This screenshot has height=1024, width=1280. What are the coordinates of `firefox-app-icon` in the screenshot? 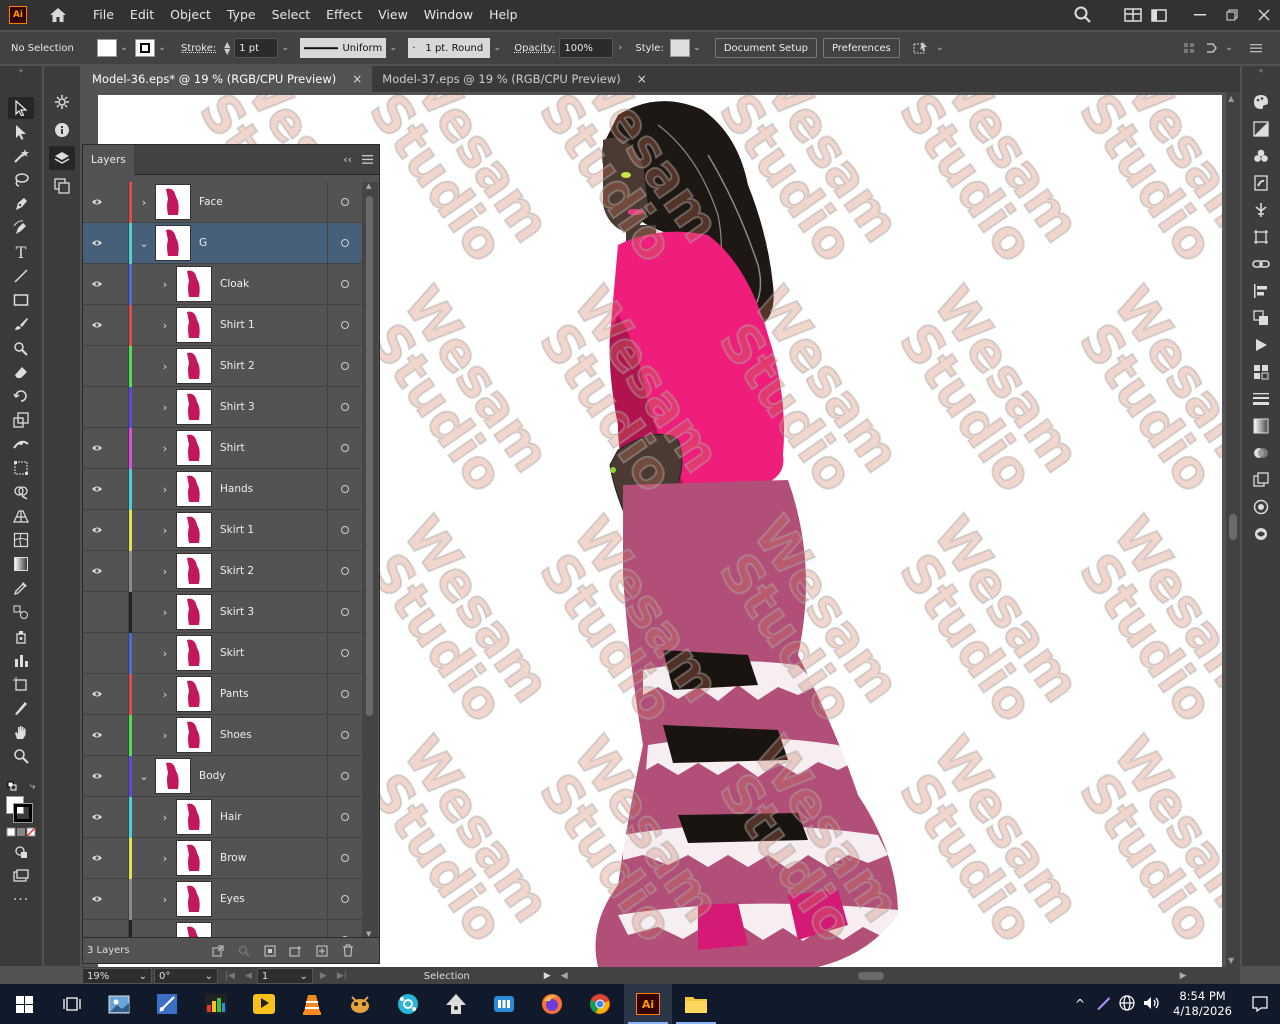 It's located at (552, 1004).